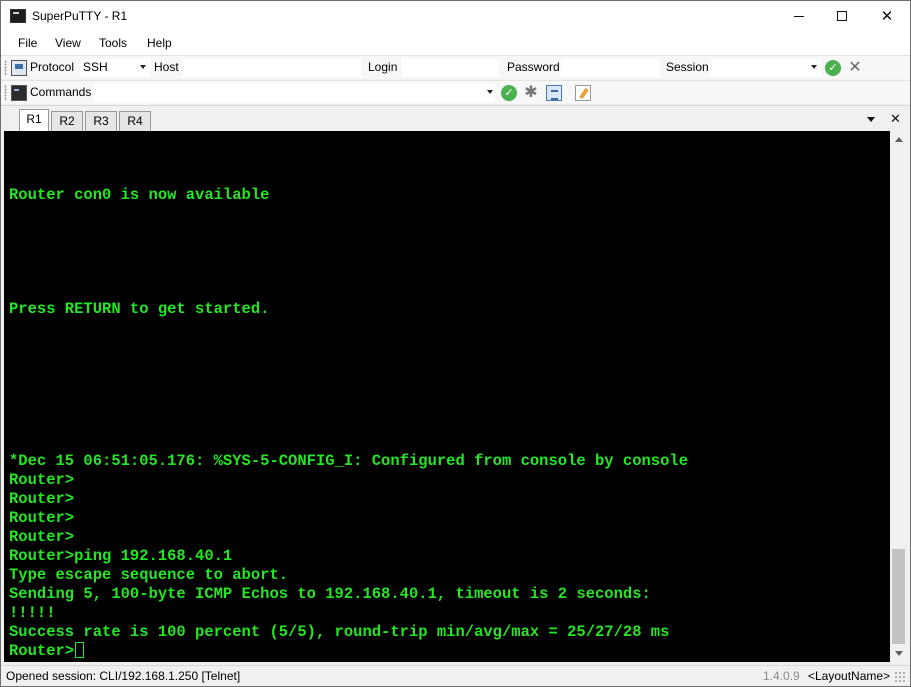 Image resolution: width=911 pixels, height=687 pixels. Describe the element at coordinates (383, 67) in the screenshot. I see `login-label: Login` at that location.